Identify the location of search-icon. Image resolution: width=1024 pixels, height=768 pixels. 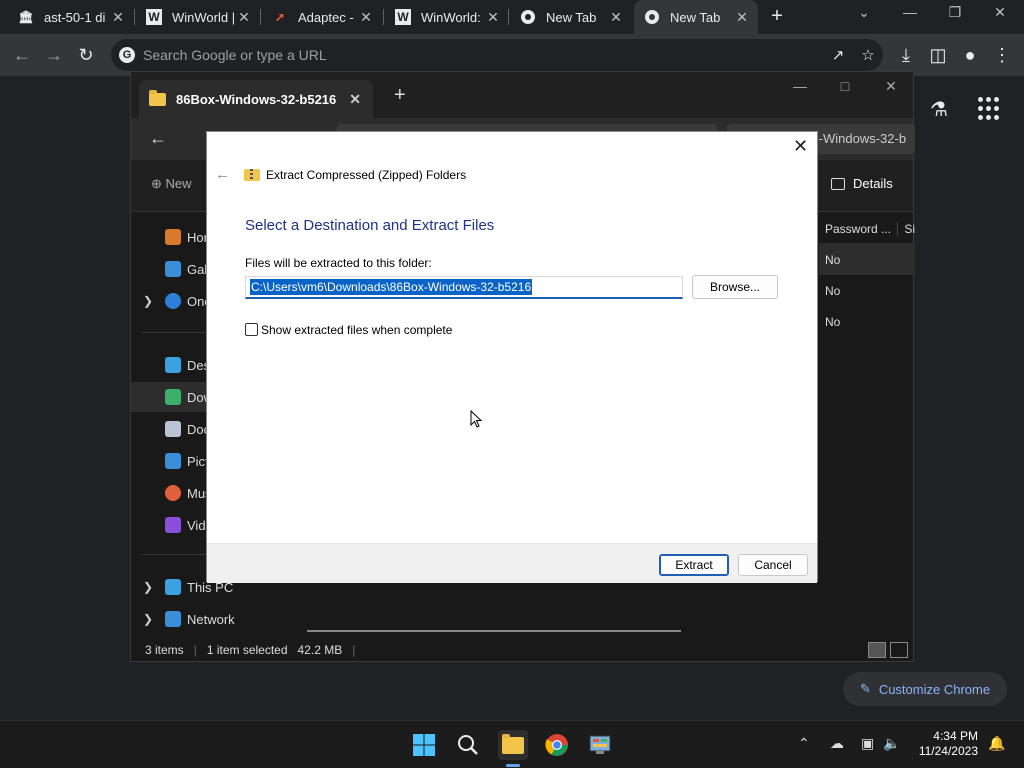
(468, 745).